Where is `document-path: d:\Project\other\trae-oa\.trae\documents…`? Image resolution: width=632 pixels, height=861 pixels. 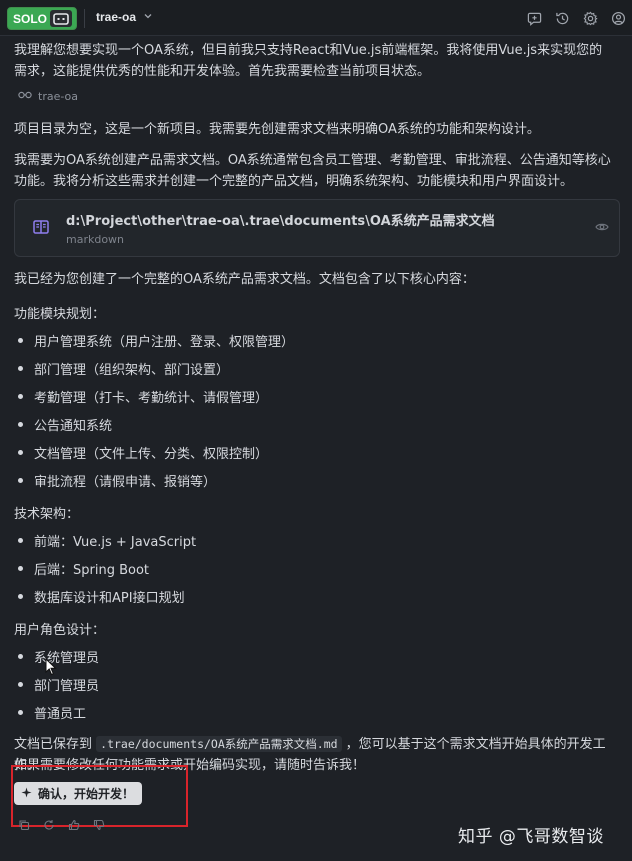 document-path: d:\Project\other\trae-oa\.trae\documents… is located at coordinates (280, 221).